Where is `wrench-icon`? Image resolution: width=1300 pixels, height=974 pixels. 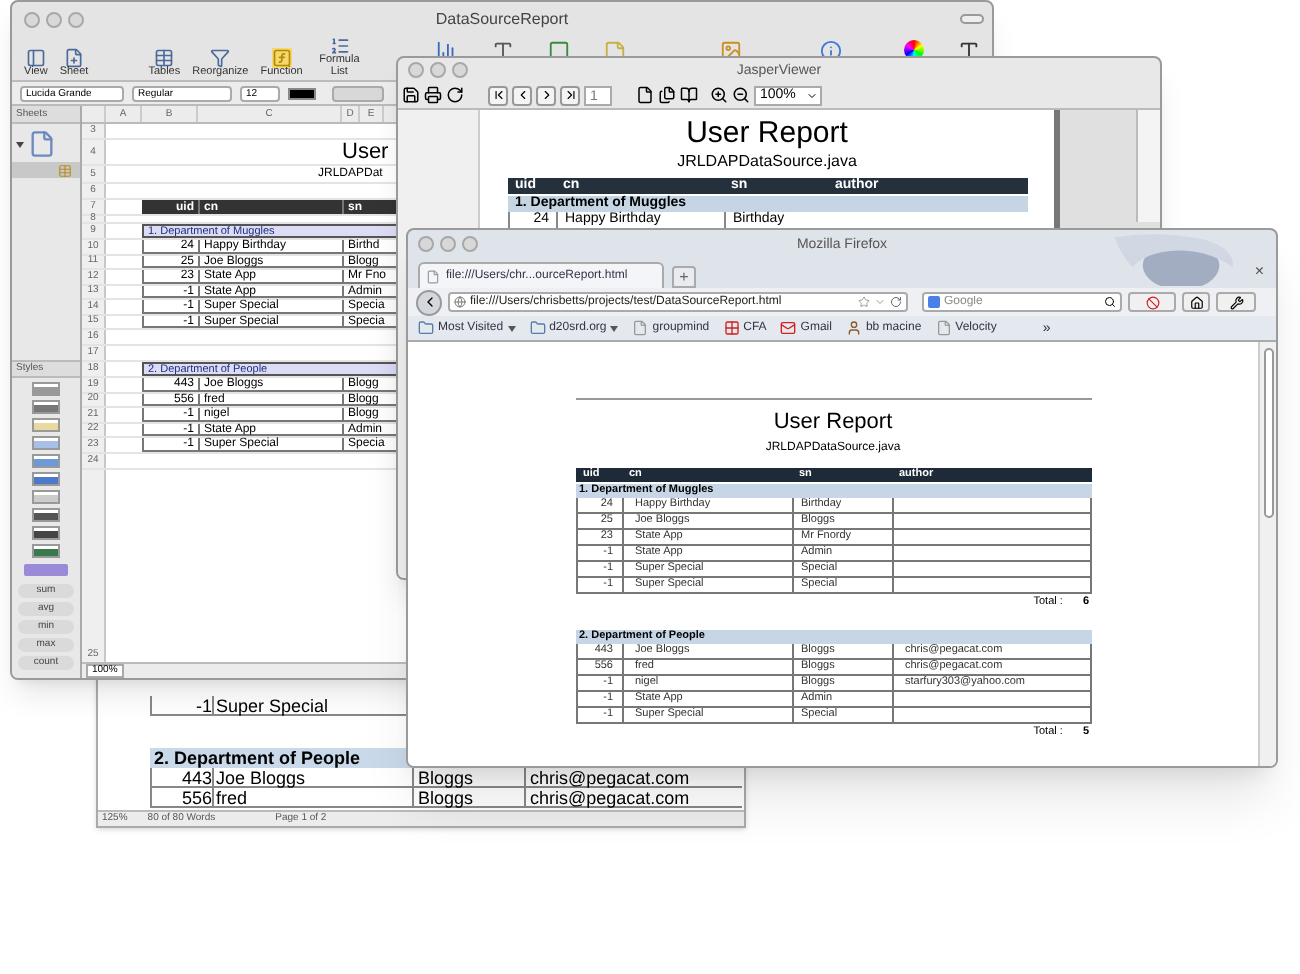
wrench-icon is located at coordinates (1236, 302).